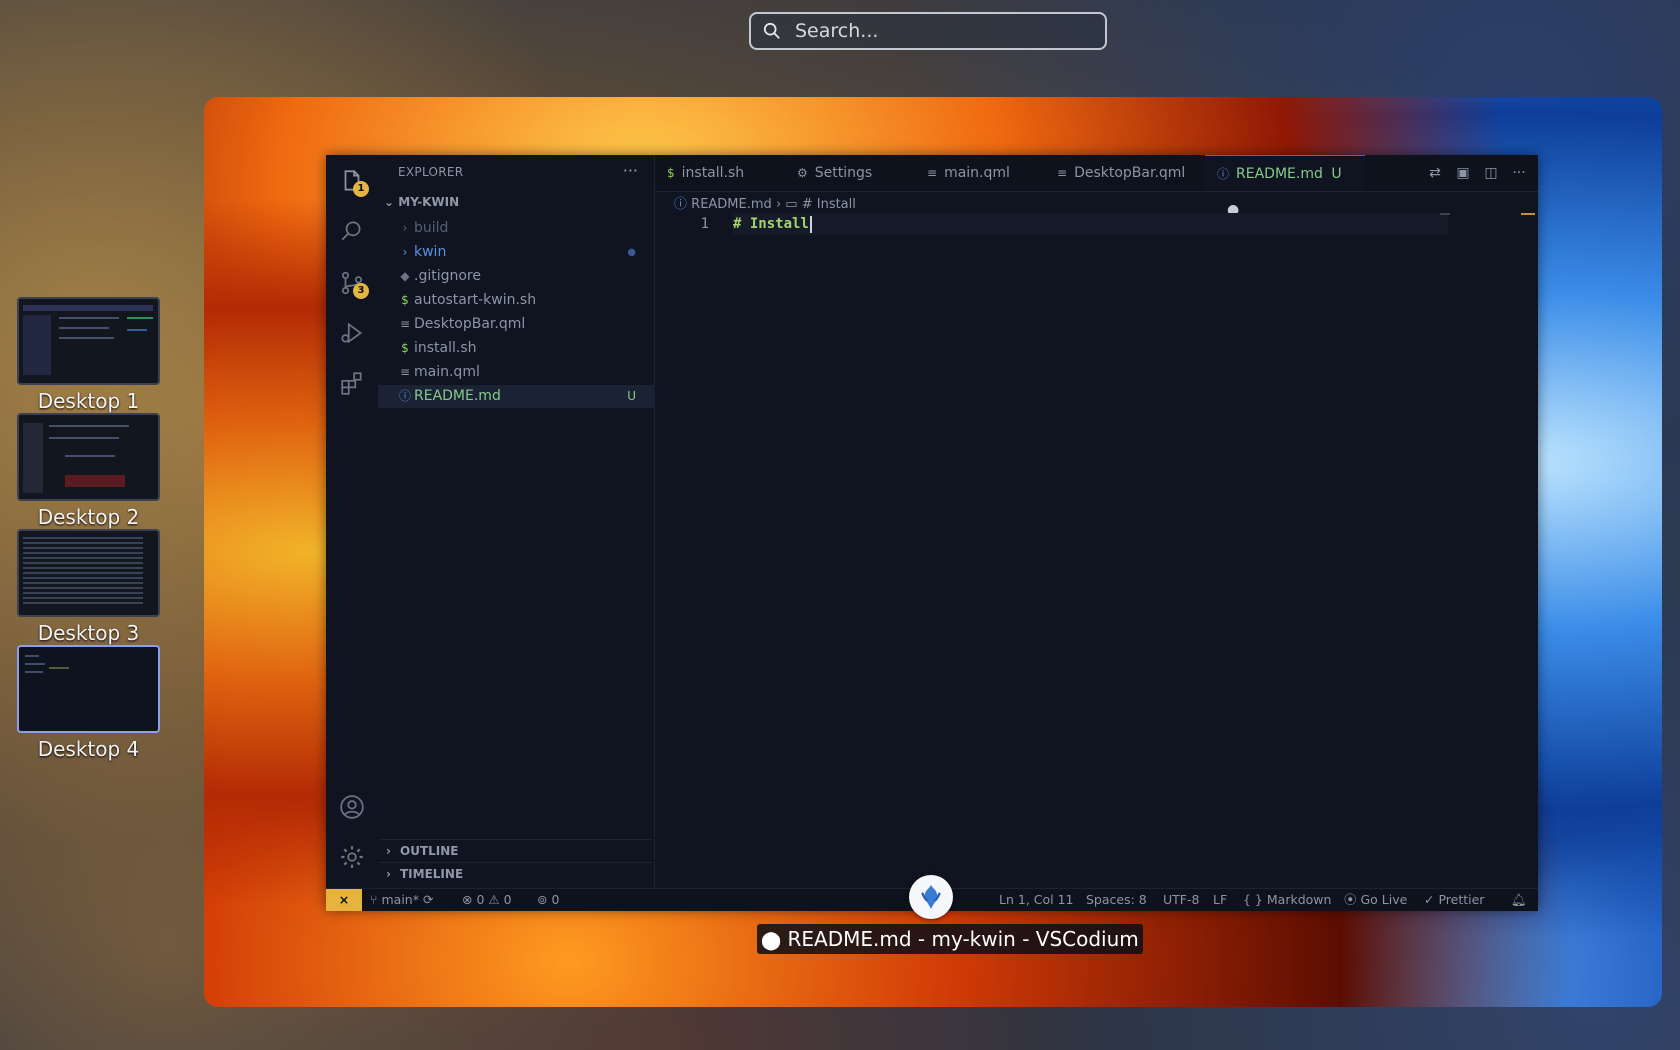 Image resolution: width=1680 pixels, height=1050 pixels. Describe the element at coordinates (1285, 186) in the screenshot. I see `tab-readme-md: ⓘ README.md U ●` at that location.